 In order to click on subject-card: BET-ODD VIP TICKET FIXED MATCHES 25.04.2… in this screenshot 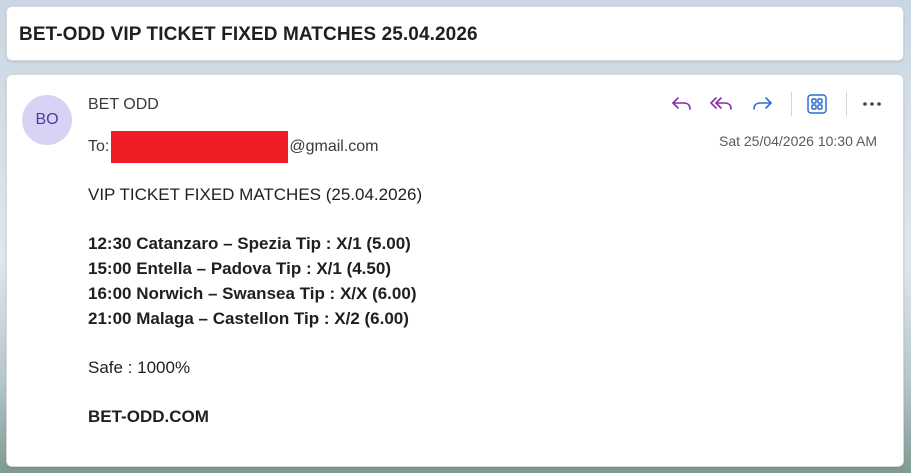, I will do `click(455, 33)`.